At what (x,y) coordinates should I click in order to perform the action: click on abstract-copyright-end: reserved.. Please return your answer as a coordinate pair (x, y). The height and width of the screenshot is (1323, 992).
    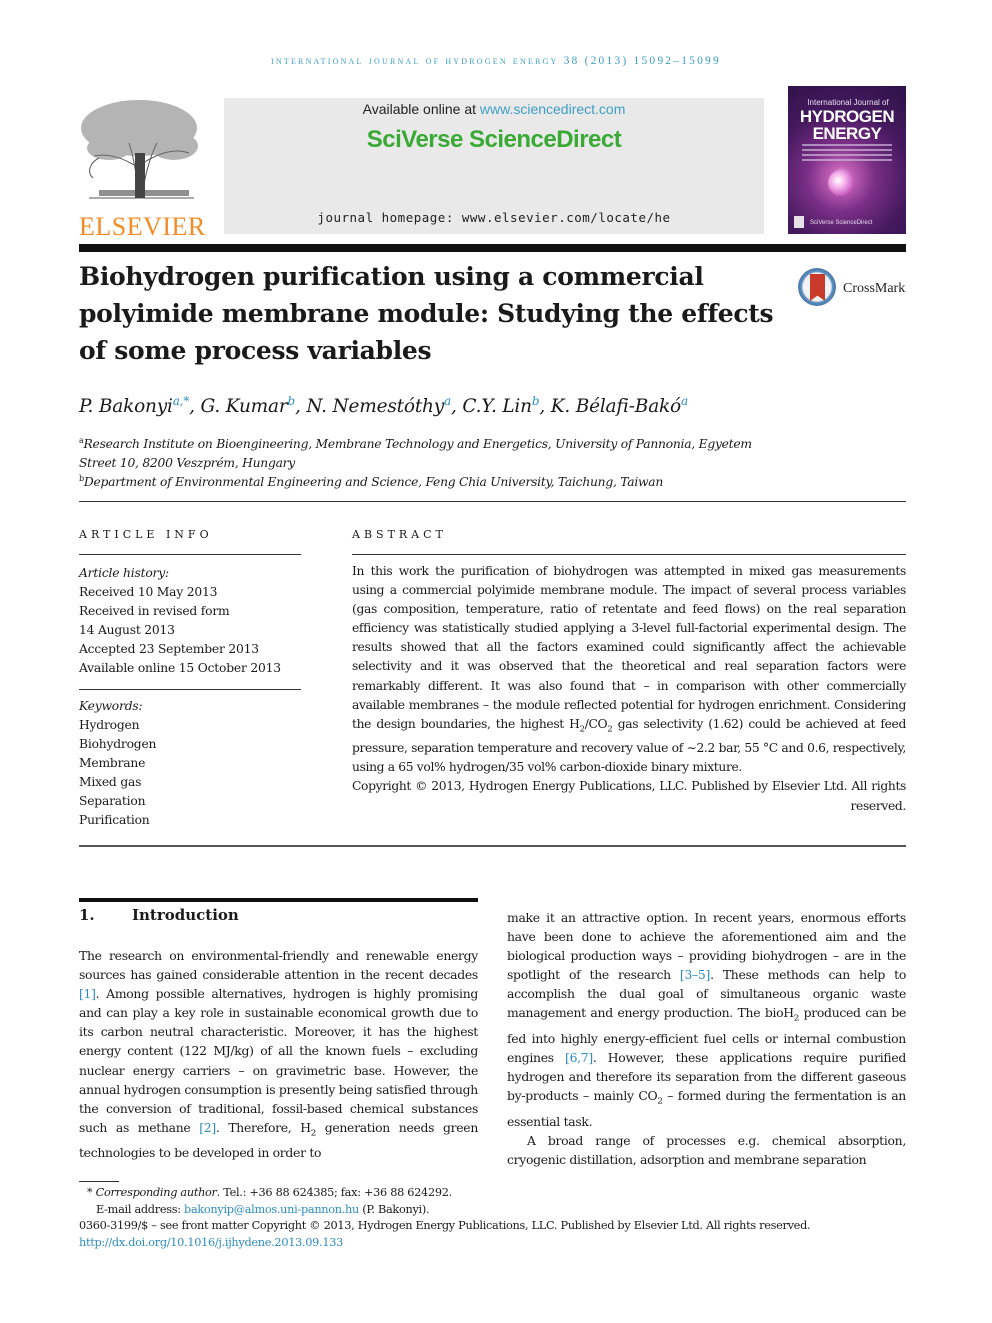
    Looking at the image, I should click on (878, 805).